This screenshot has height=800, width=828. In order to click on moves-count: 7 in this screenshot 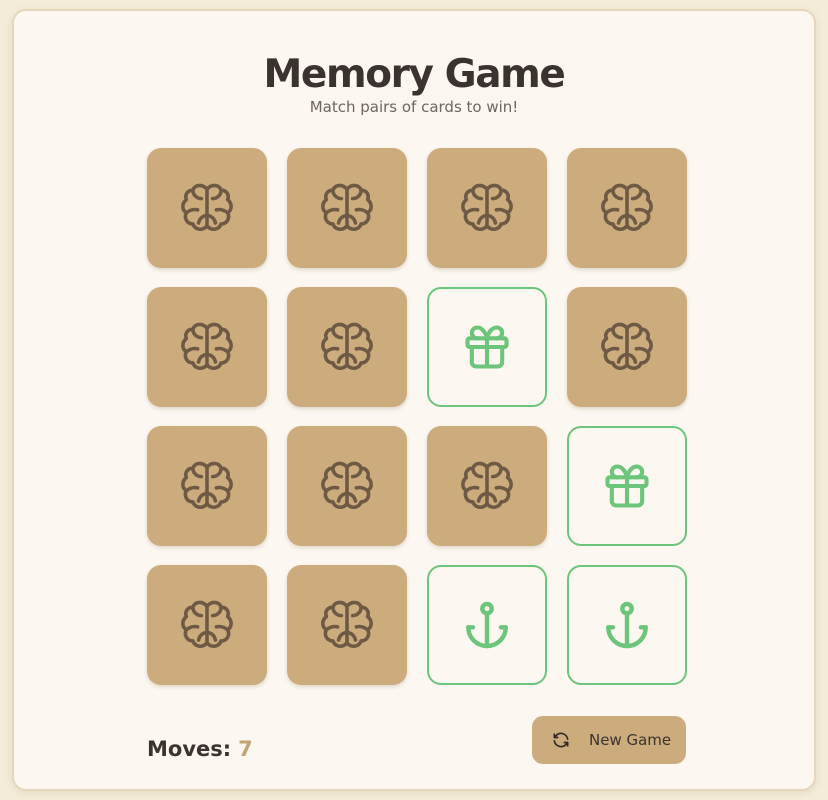, I will do `click(245, 749)`.